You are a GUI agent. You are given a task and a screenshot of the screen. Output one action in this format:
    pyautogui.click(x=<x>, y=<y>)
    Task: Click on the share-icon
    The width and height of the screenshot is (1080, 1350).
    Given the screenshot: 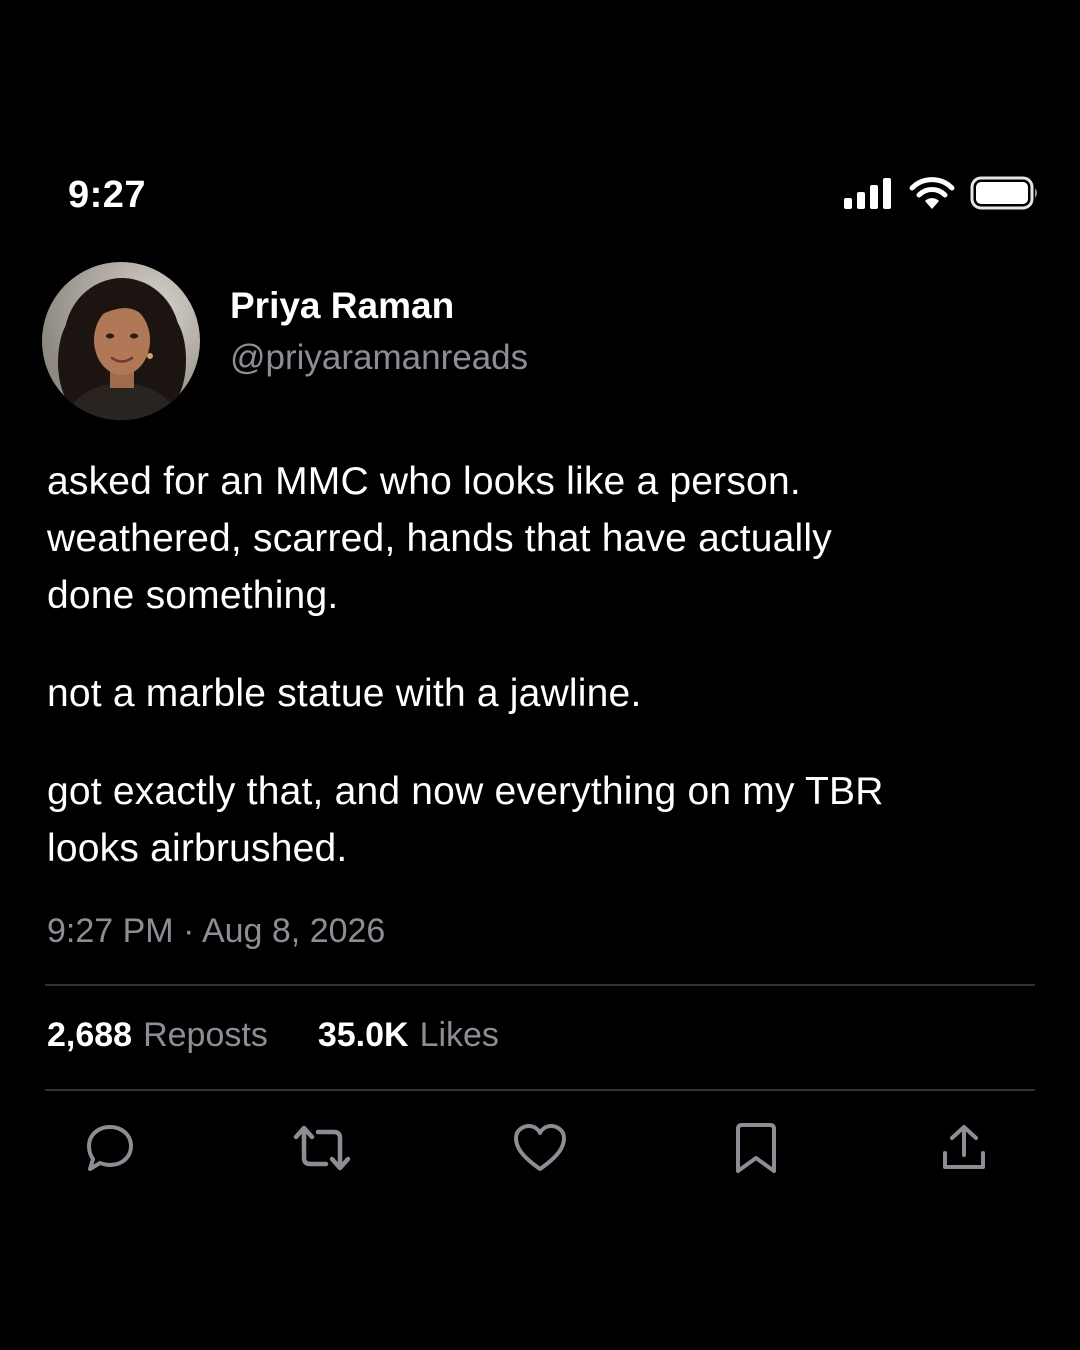 What is the action you would take?
    pyautogui.click(x=964, y=1150)
    